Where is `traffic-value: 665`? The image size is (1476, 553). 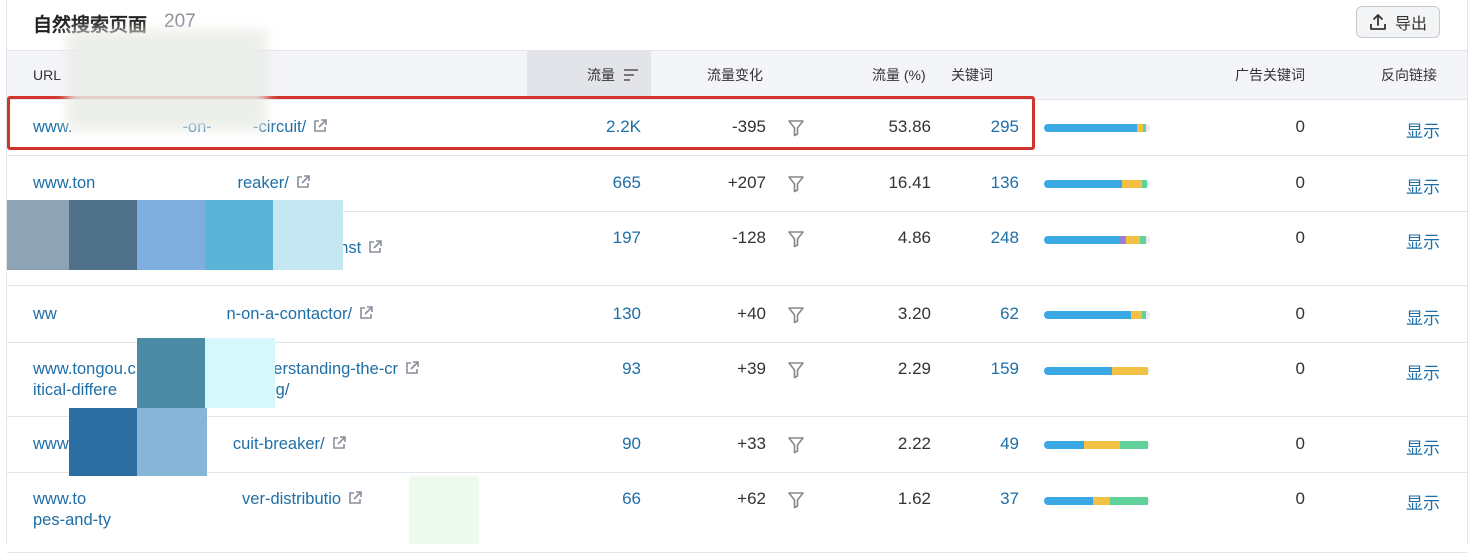 traffic-value: 665 is located at coordinates (627, 183).